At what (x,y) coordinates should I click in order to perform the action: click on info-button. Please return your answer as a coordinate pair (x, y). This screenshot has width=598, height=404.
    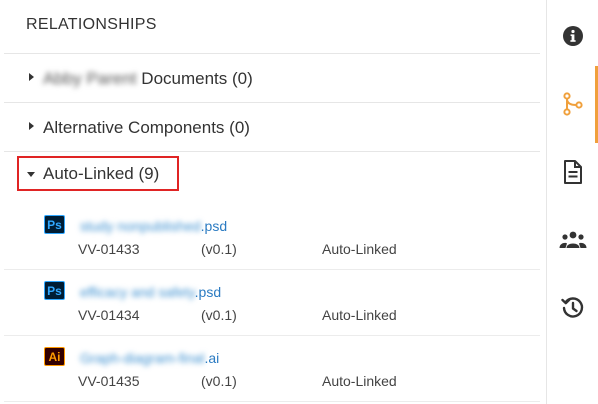
    Looking at the image, I should click on (572, 36).